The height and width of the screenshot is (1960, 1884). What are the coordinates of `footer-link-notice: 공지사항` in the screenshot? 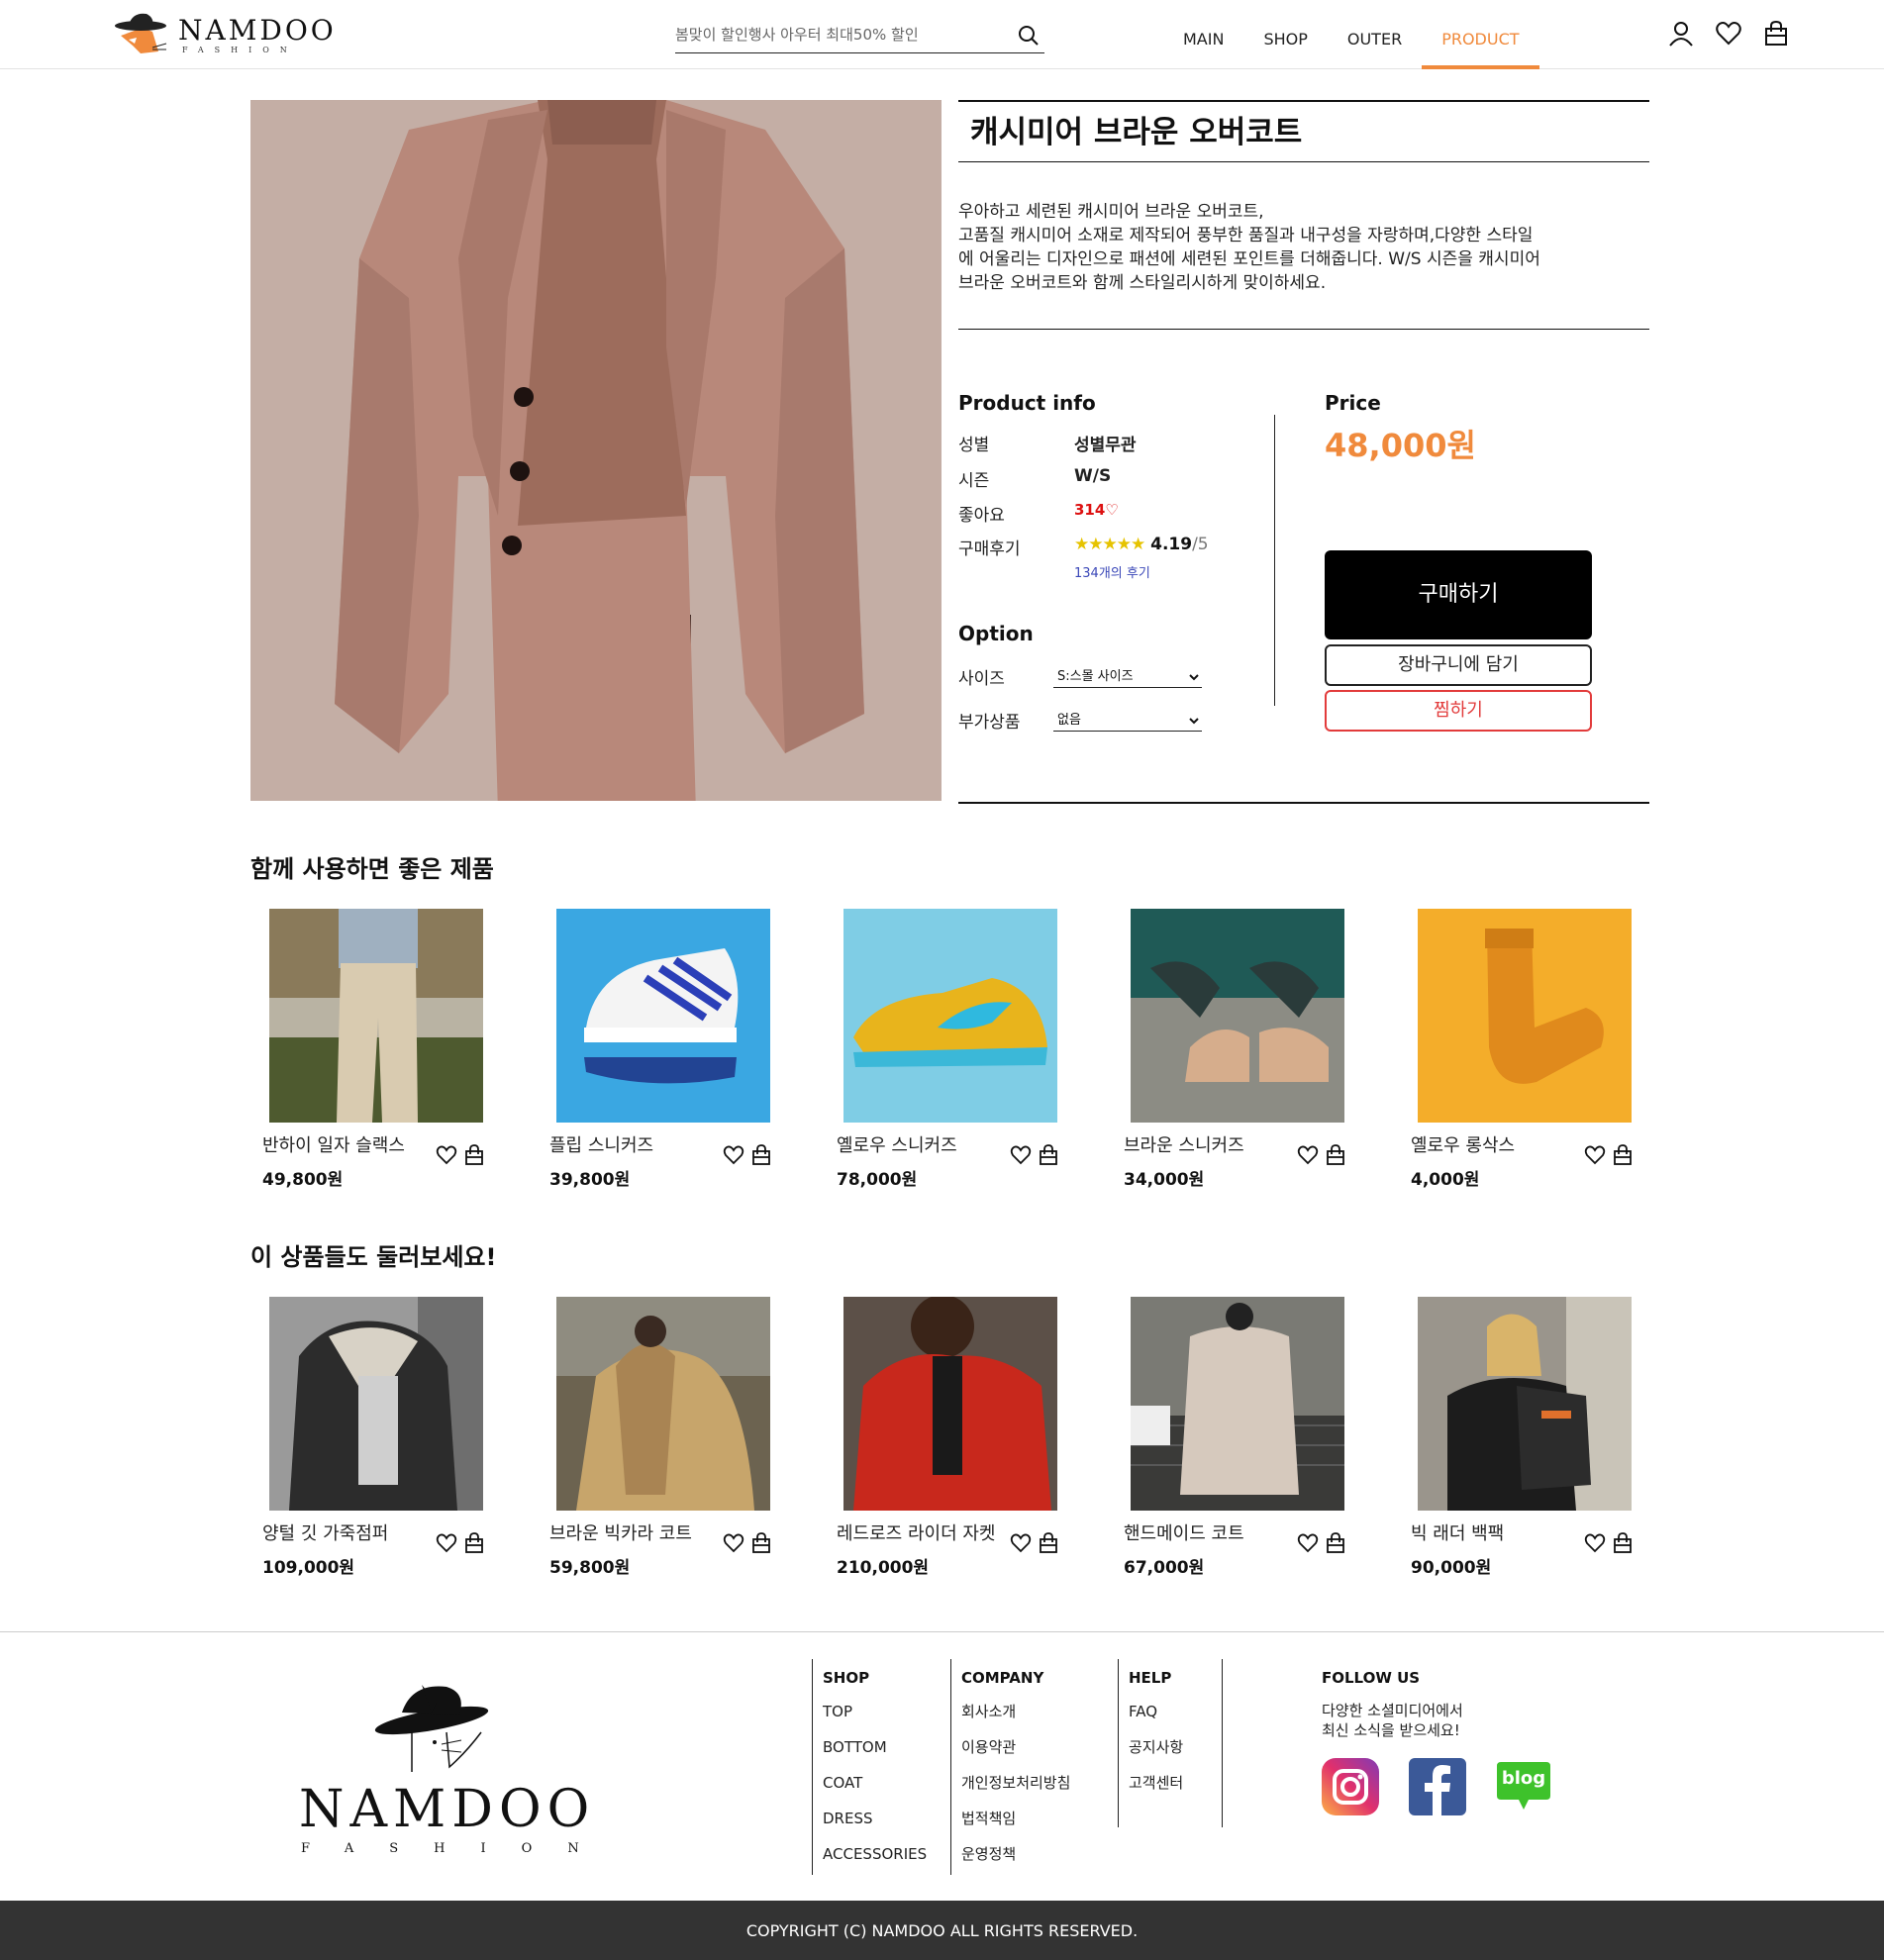 It's located at (1176, 1747).